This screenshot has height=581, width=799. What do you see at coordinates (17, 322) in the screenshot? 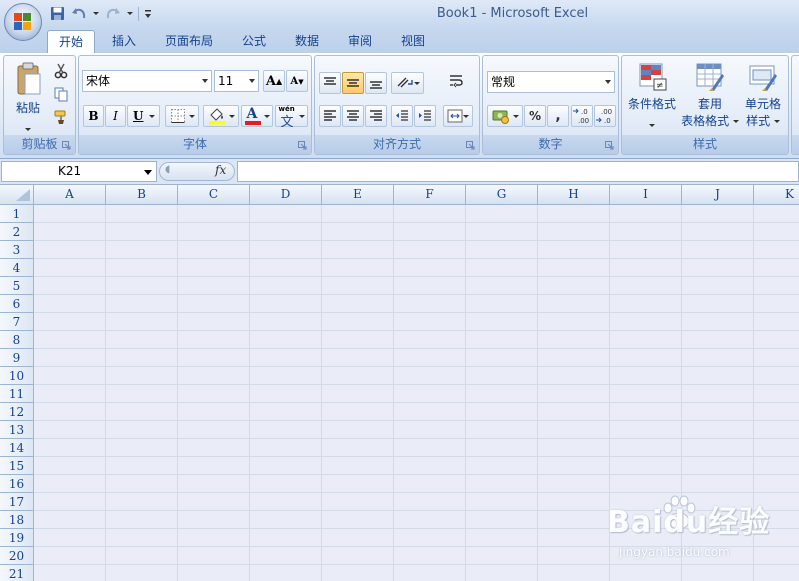
I see `row-header-7: 7` at bounding box center [17, 322].